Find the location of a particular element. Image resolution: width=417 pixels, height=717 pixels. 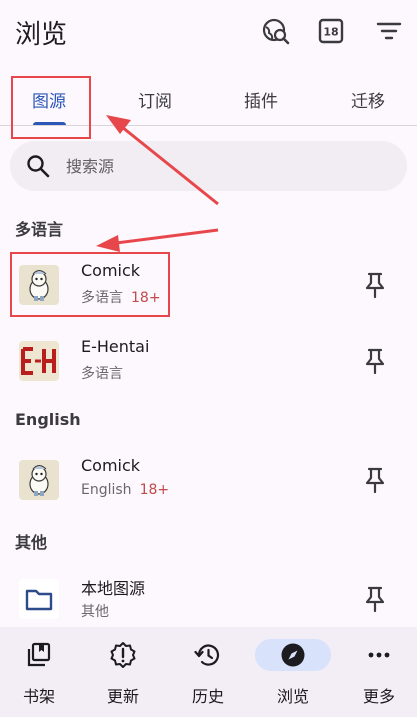

more-icon is located at coordinates (379, 655).